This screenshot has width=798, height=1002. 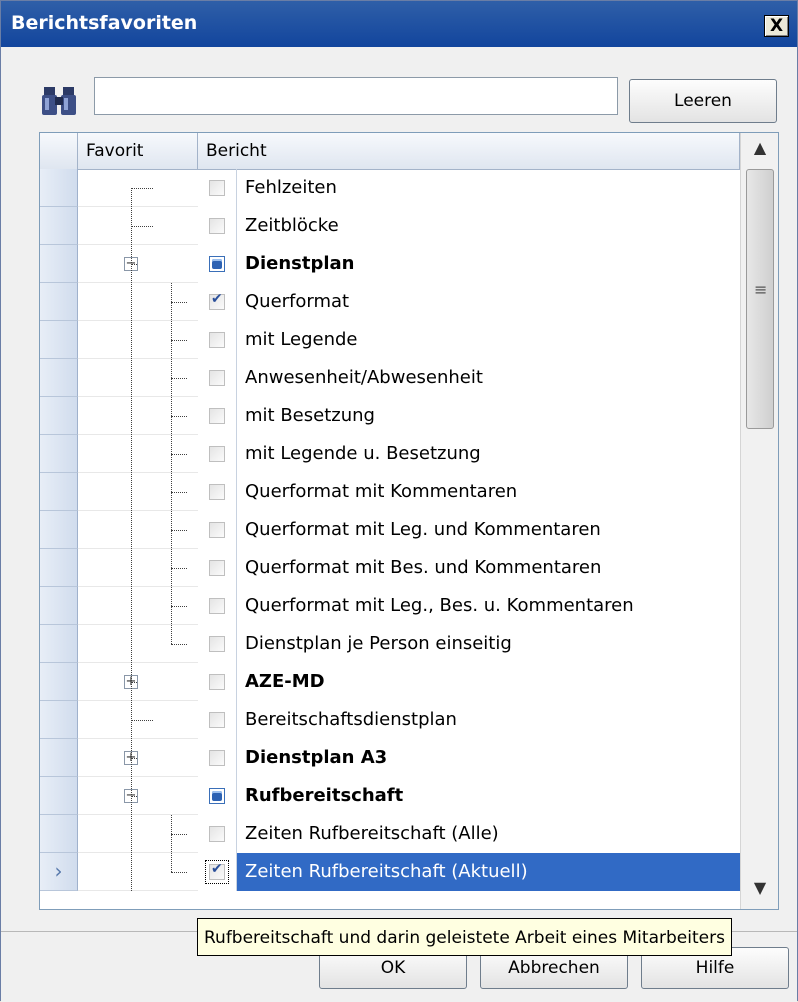 I want to click on report-label: Querformat mit Bes. und Kommentaren, so click(x=488, y=568).